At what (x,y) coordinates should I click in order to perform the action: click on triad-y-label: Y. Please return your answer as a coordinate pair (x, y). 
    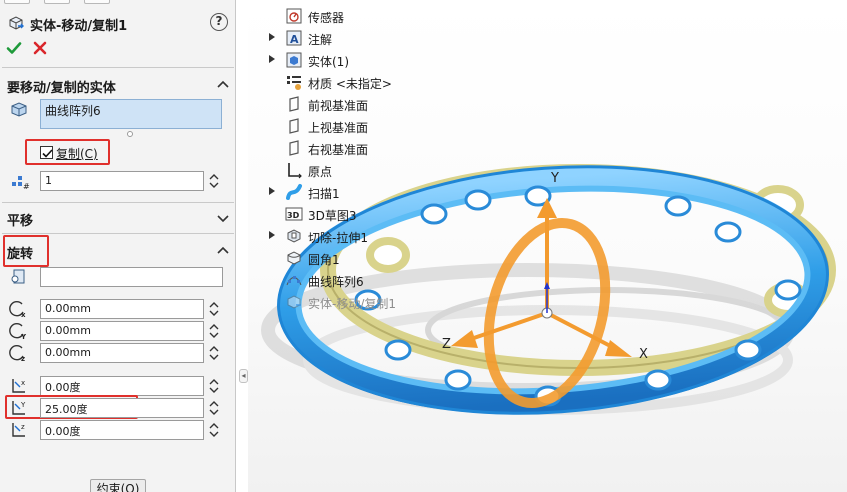
    Looking at the image, I should click on (555, 178).